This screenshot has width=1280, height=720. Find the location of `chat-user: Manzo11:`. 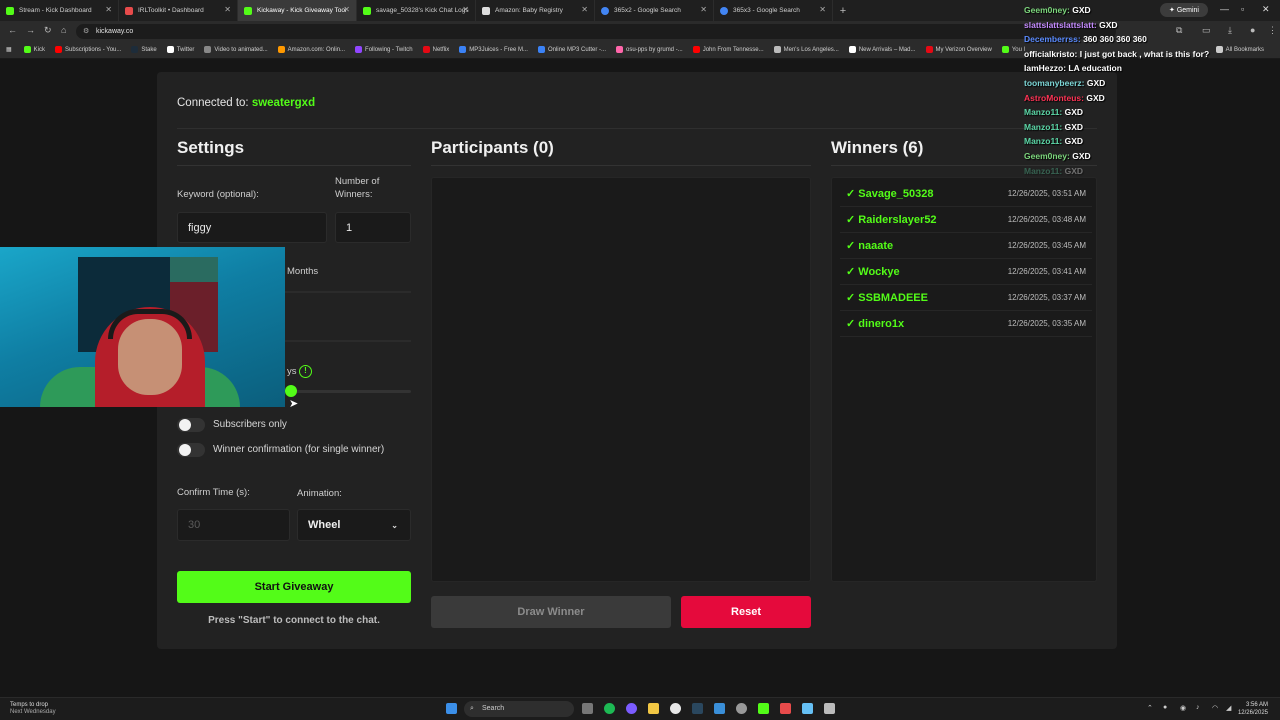

chat-user: Manzo11: is located at coordinates (1043, 141).